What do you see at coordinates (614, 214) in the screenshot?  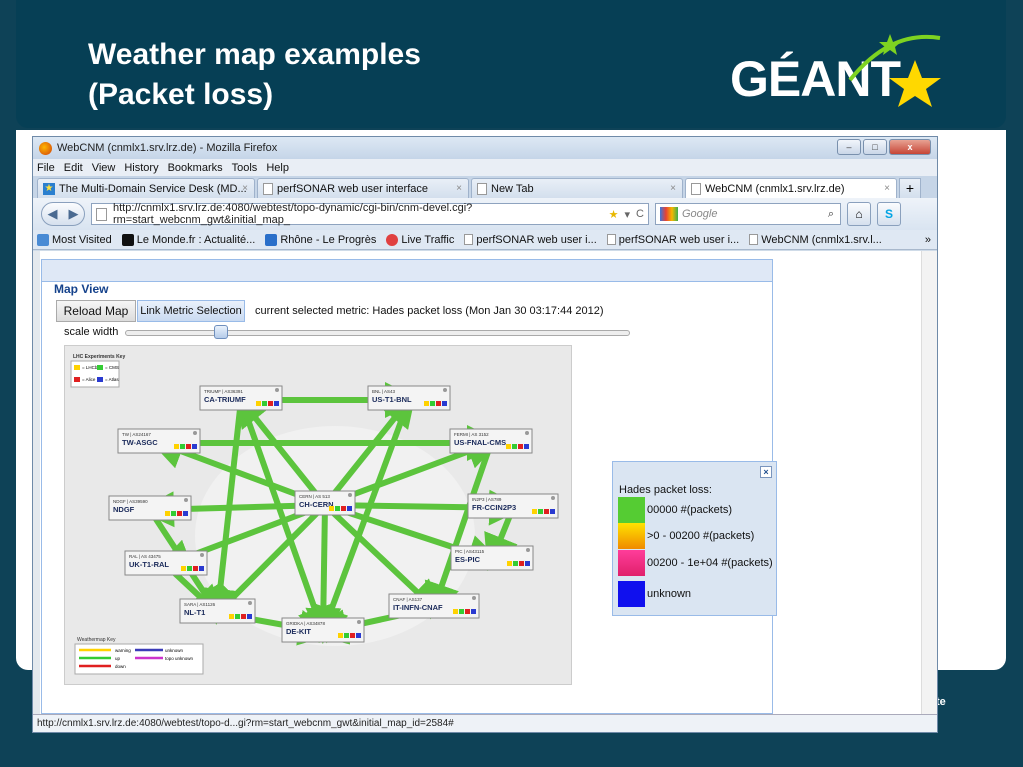 I see `bookmark-star-icon: ★` at bounding box center [614, 214].